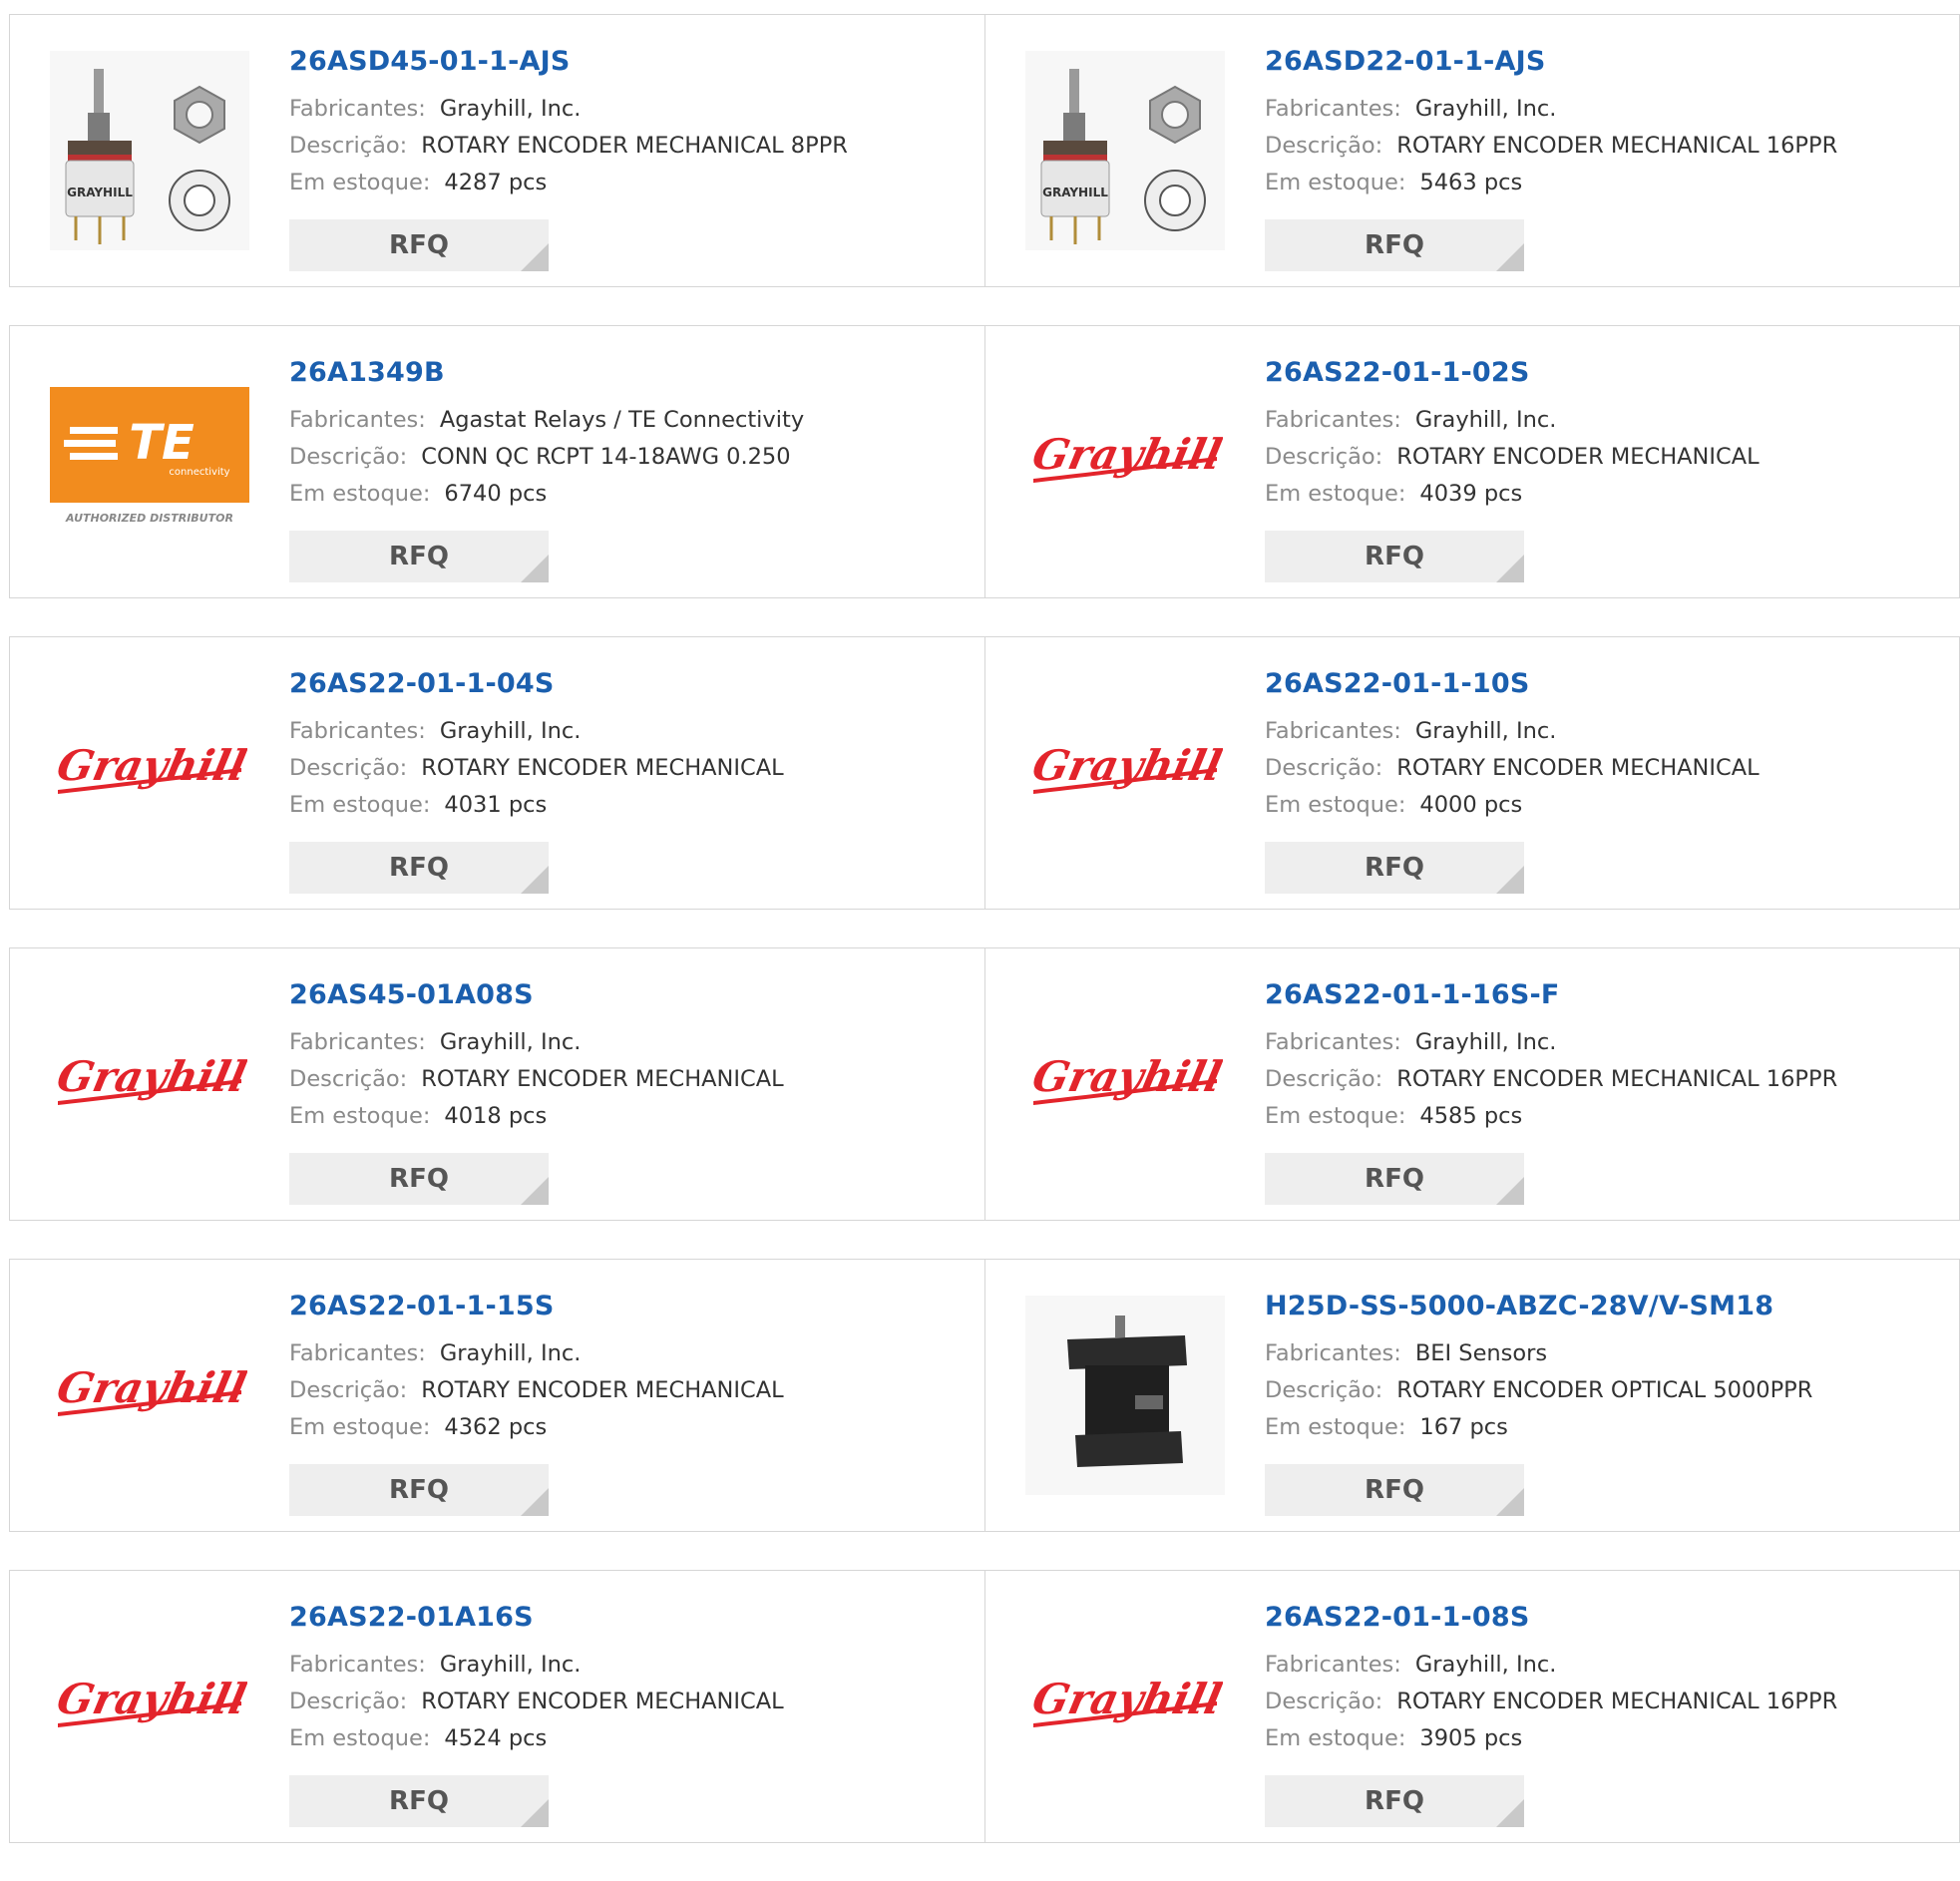 The width and height of the screenshot is (1960, 1881). What do you see at coordinates (632, 183) in the screenshot?
I see `stock-line: Em estoque: 4287 pcs` at bounding box center [632, 183].